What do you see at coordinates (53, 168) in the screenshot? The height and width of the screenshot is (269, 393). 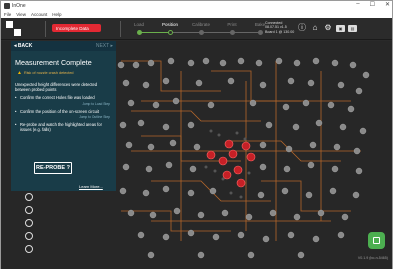 I see `re-probe-button: RE-PROBE ?` at bounding box center [53, 168].